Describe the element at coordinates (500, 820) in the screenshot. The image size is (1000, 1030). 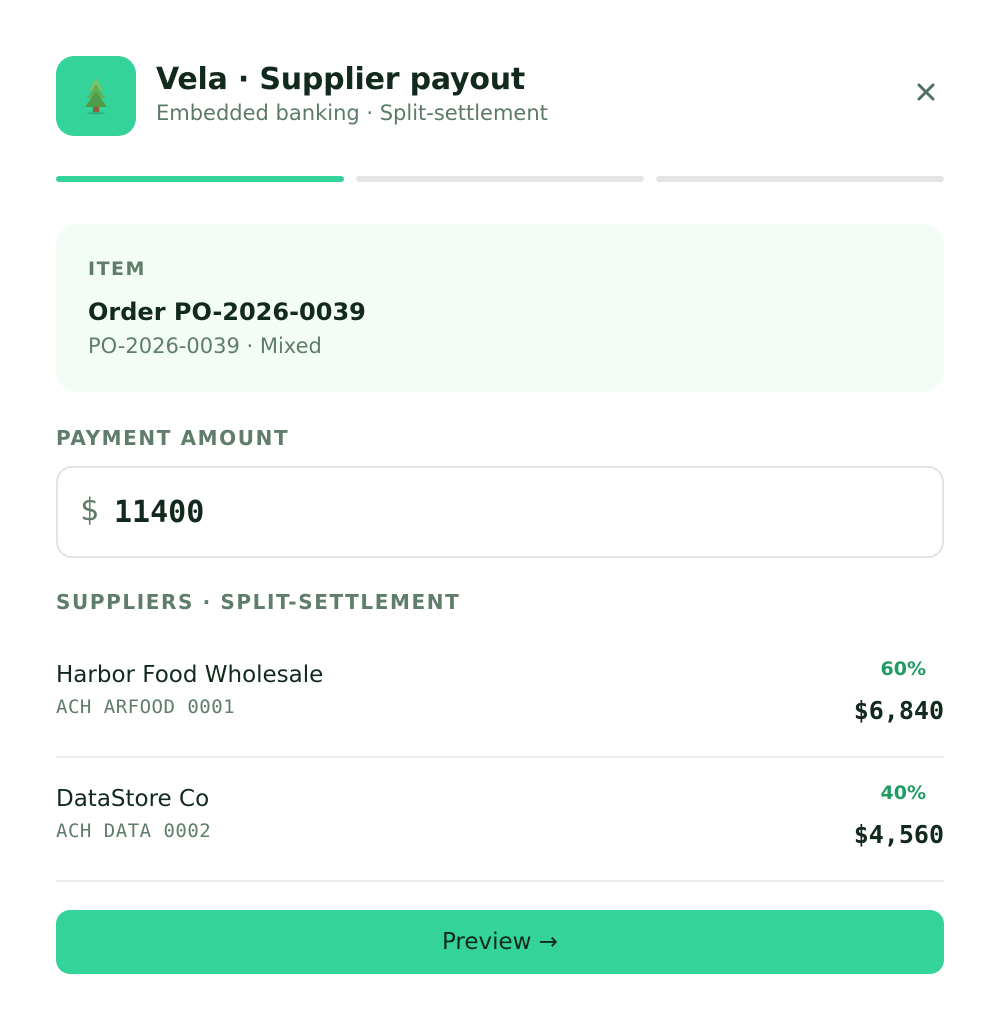
I see `supplier-row: DataStore Co ACH DATA 0002 40% $4,560` at that location.